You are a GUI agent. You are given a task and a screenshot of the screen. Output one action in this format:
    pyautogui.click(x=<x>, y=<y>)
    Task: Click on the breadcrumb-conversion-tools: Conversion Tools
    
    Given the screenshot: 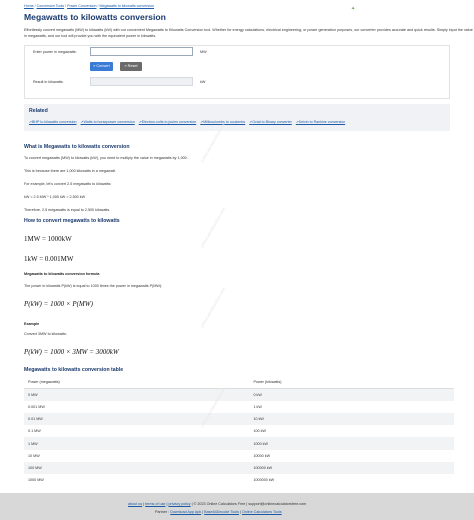 What is the action you would take?
    pyautogui.click(x=51, y=6)
    